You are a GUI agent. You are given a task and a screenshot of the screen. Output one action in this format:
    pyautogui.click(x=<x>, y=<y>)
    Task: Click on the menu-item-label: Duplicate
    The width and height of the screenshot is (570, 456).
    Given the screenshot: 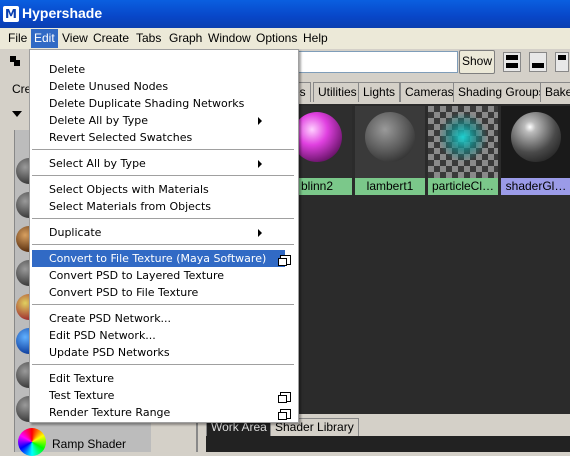 What is the action you would take?
    pyautogui.click(x=75, y=232)
    